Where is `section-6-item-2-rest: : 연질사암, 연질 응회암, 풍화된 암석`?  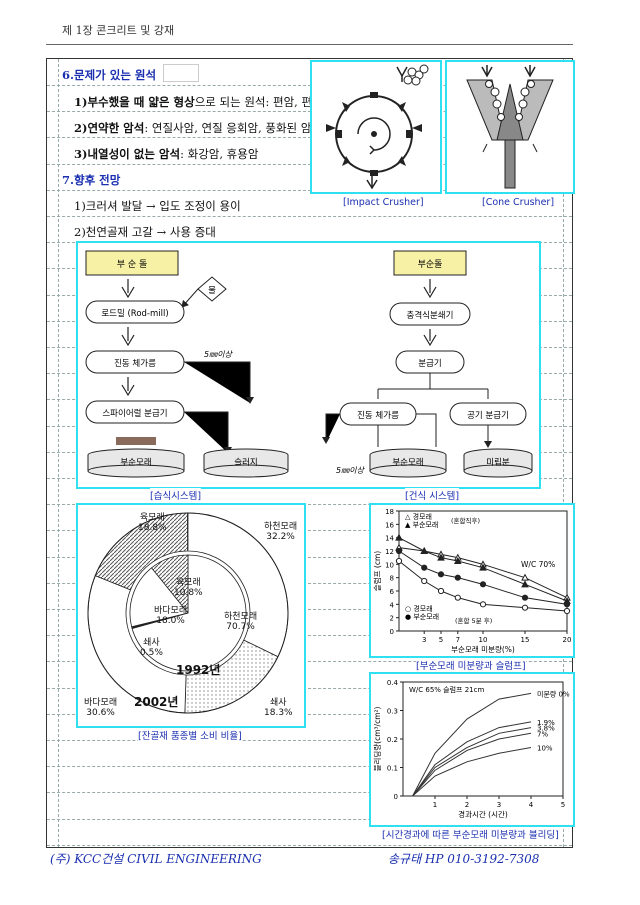 section-6-item-2-rest: : 연질사암, 연질 응회암, 풍화된 암석 is located at coordinates (233, 128).